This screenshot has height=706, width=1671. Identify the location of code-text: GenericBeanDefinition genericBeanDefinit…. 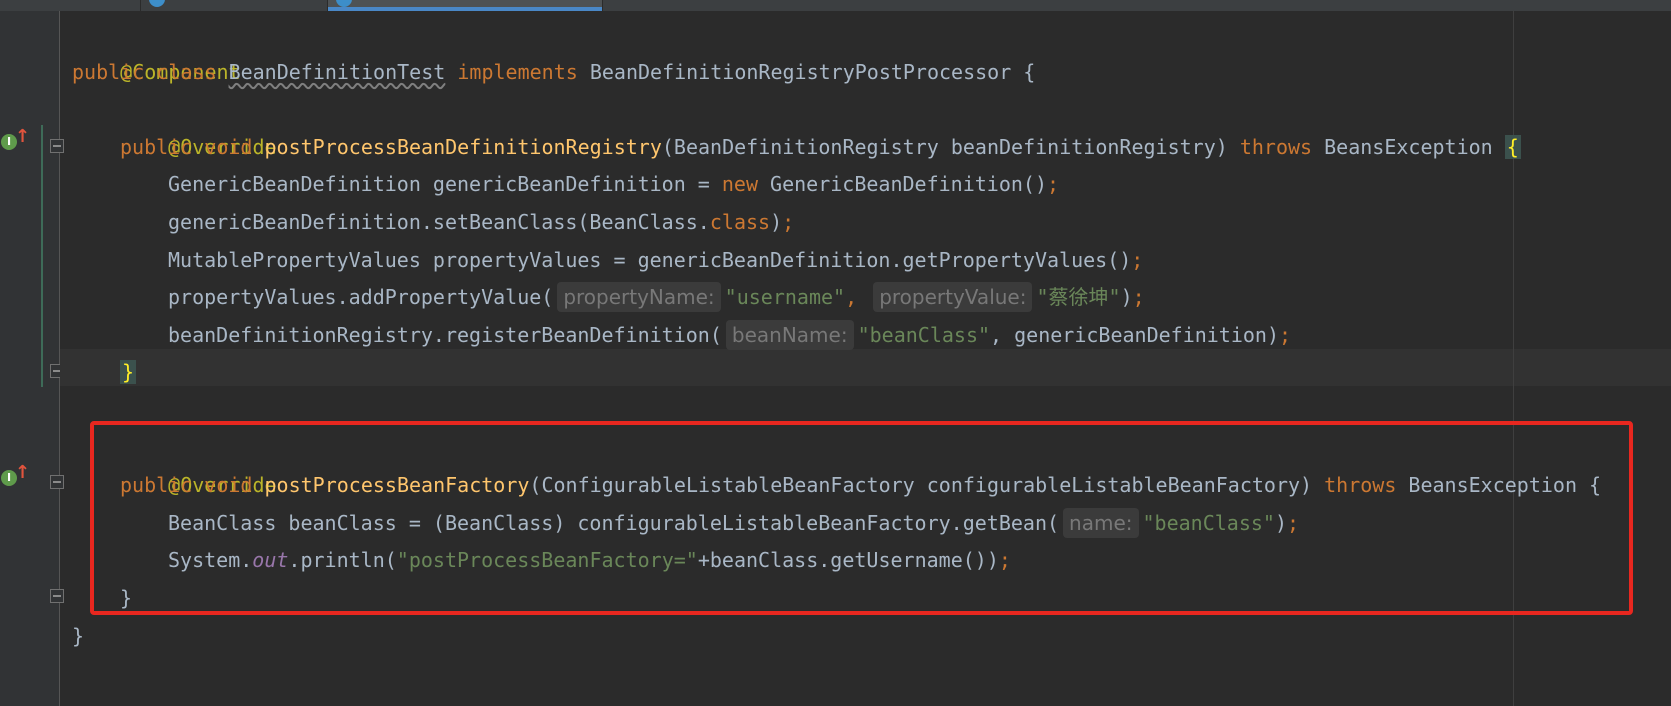
(445, 184).